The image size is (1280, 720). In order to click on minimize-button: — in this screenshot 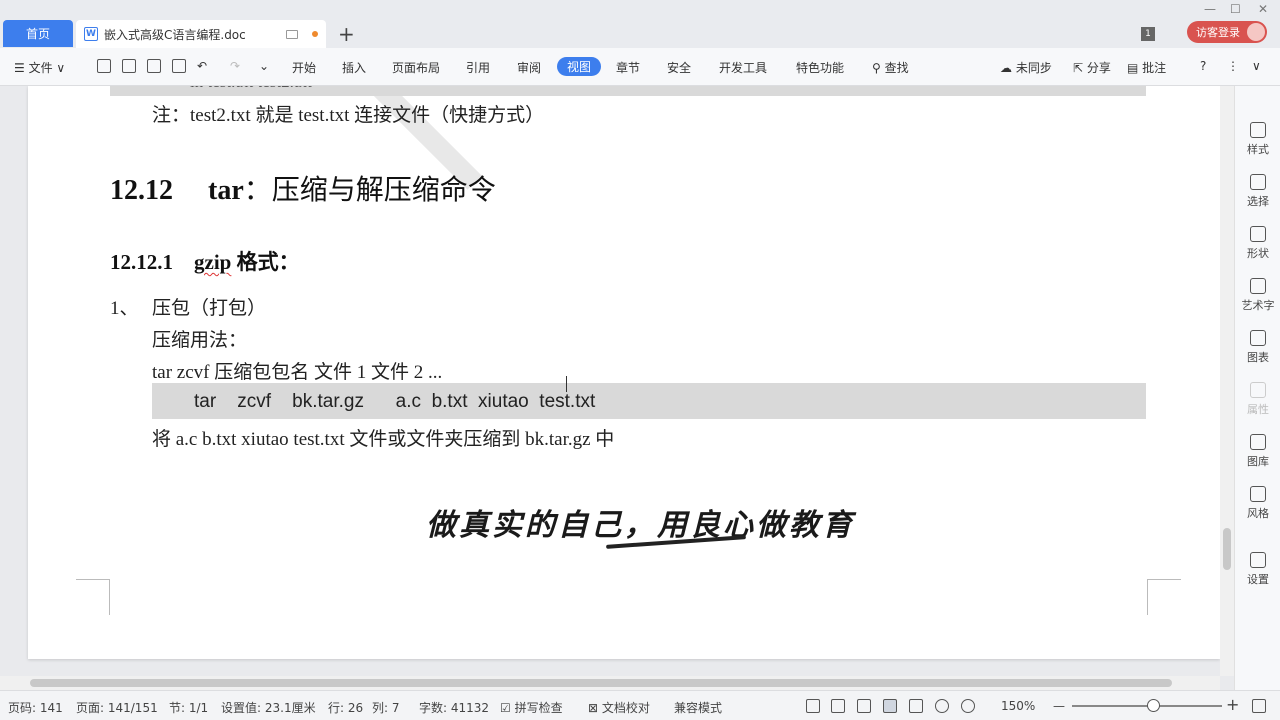, I will do `click(1210, 9)`.